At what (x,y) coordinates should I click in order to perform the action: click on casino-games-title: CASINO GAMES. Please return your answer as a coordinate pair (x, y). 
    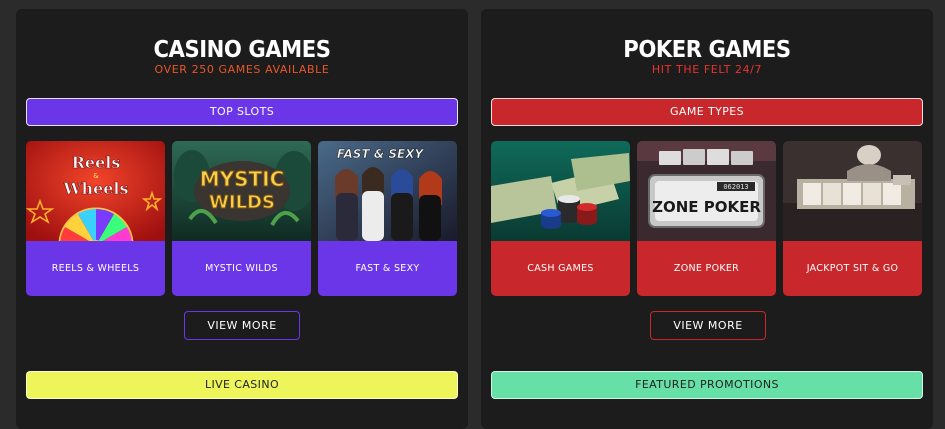
    Looking at the image, I should click on (242, 50).